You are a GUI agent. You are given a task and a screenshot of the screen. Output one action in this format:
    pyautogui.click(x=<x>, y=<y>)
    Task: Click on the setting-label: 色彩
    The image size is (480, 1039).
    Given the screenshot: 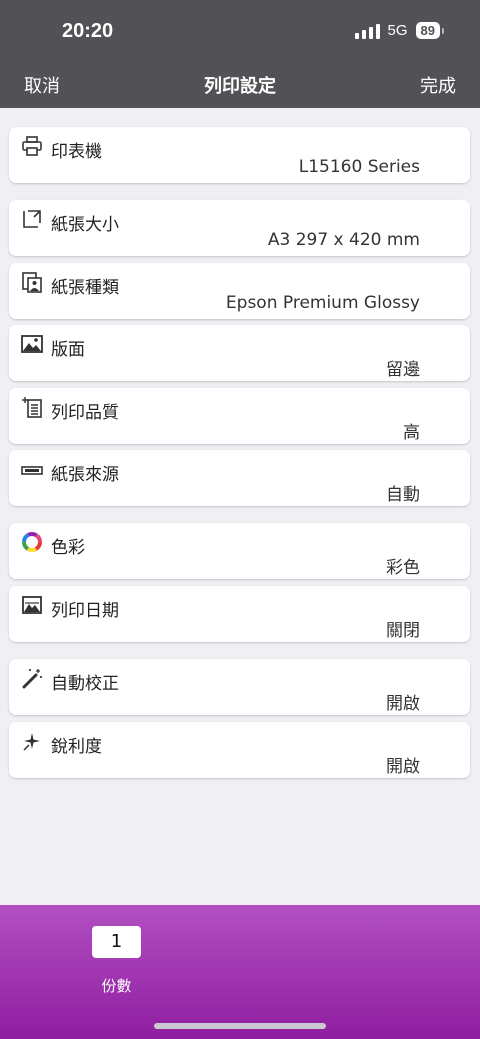 What is the action you would take?
    pyautogui.click(x=68, y=548)
    